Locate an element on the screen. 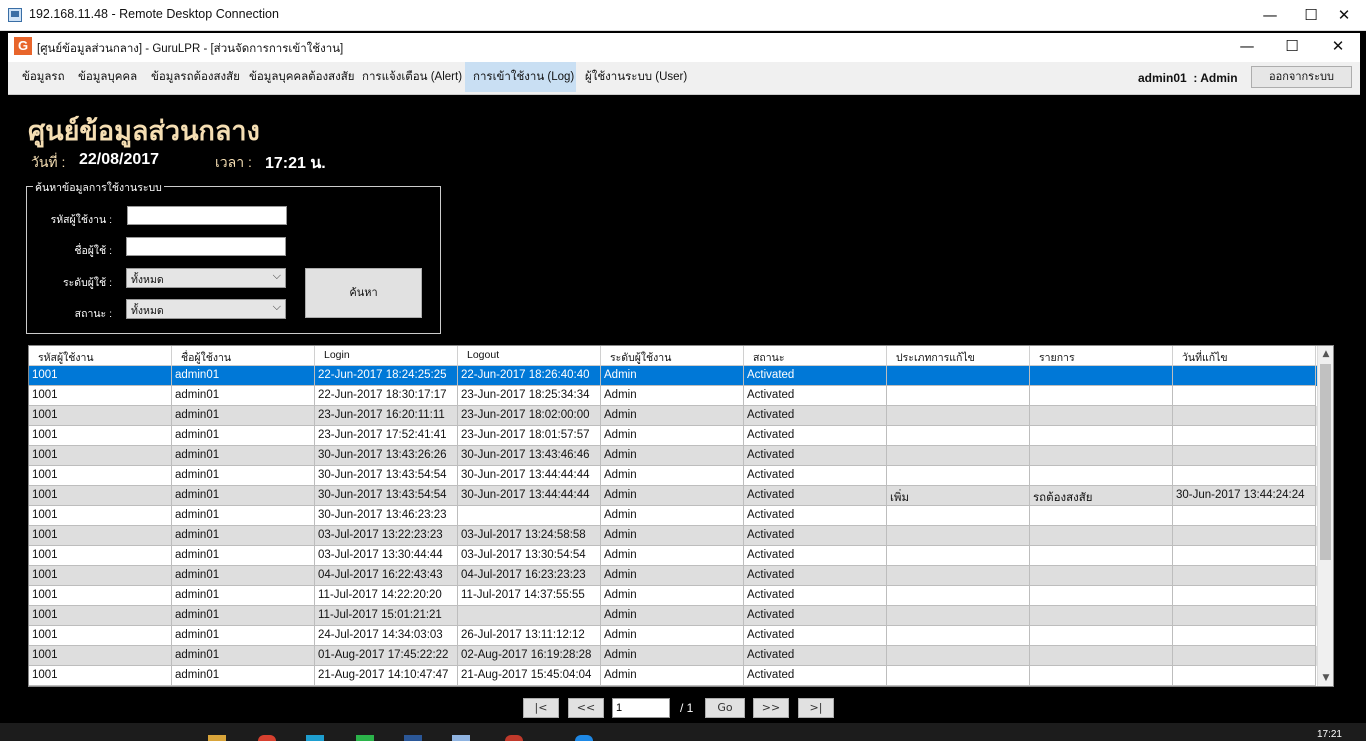  search-button: ค้นหา is located at coordinates (363, 293).